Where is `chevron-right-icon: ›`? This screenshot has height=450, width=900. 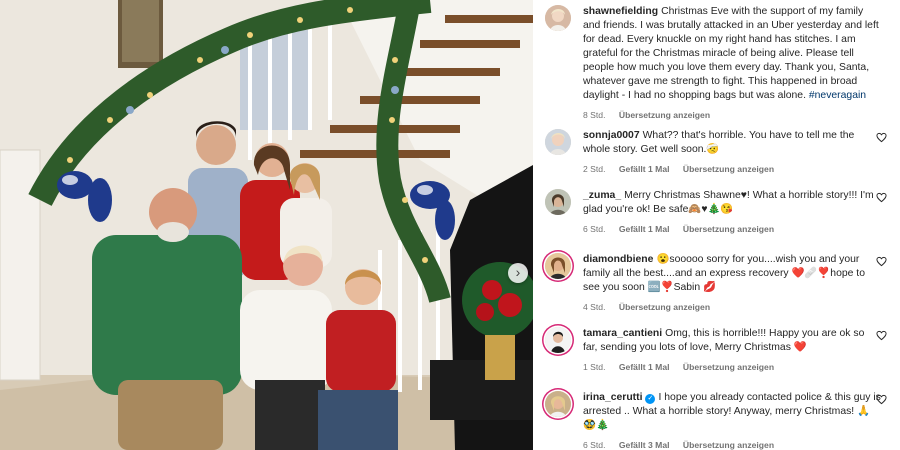
chevron-right-icon: › is located at coordinates (518, 273).